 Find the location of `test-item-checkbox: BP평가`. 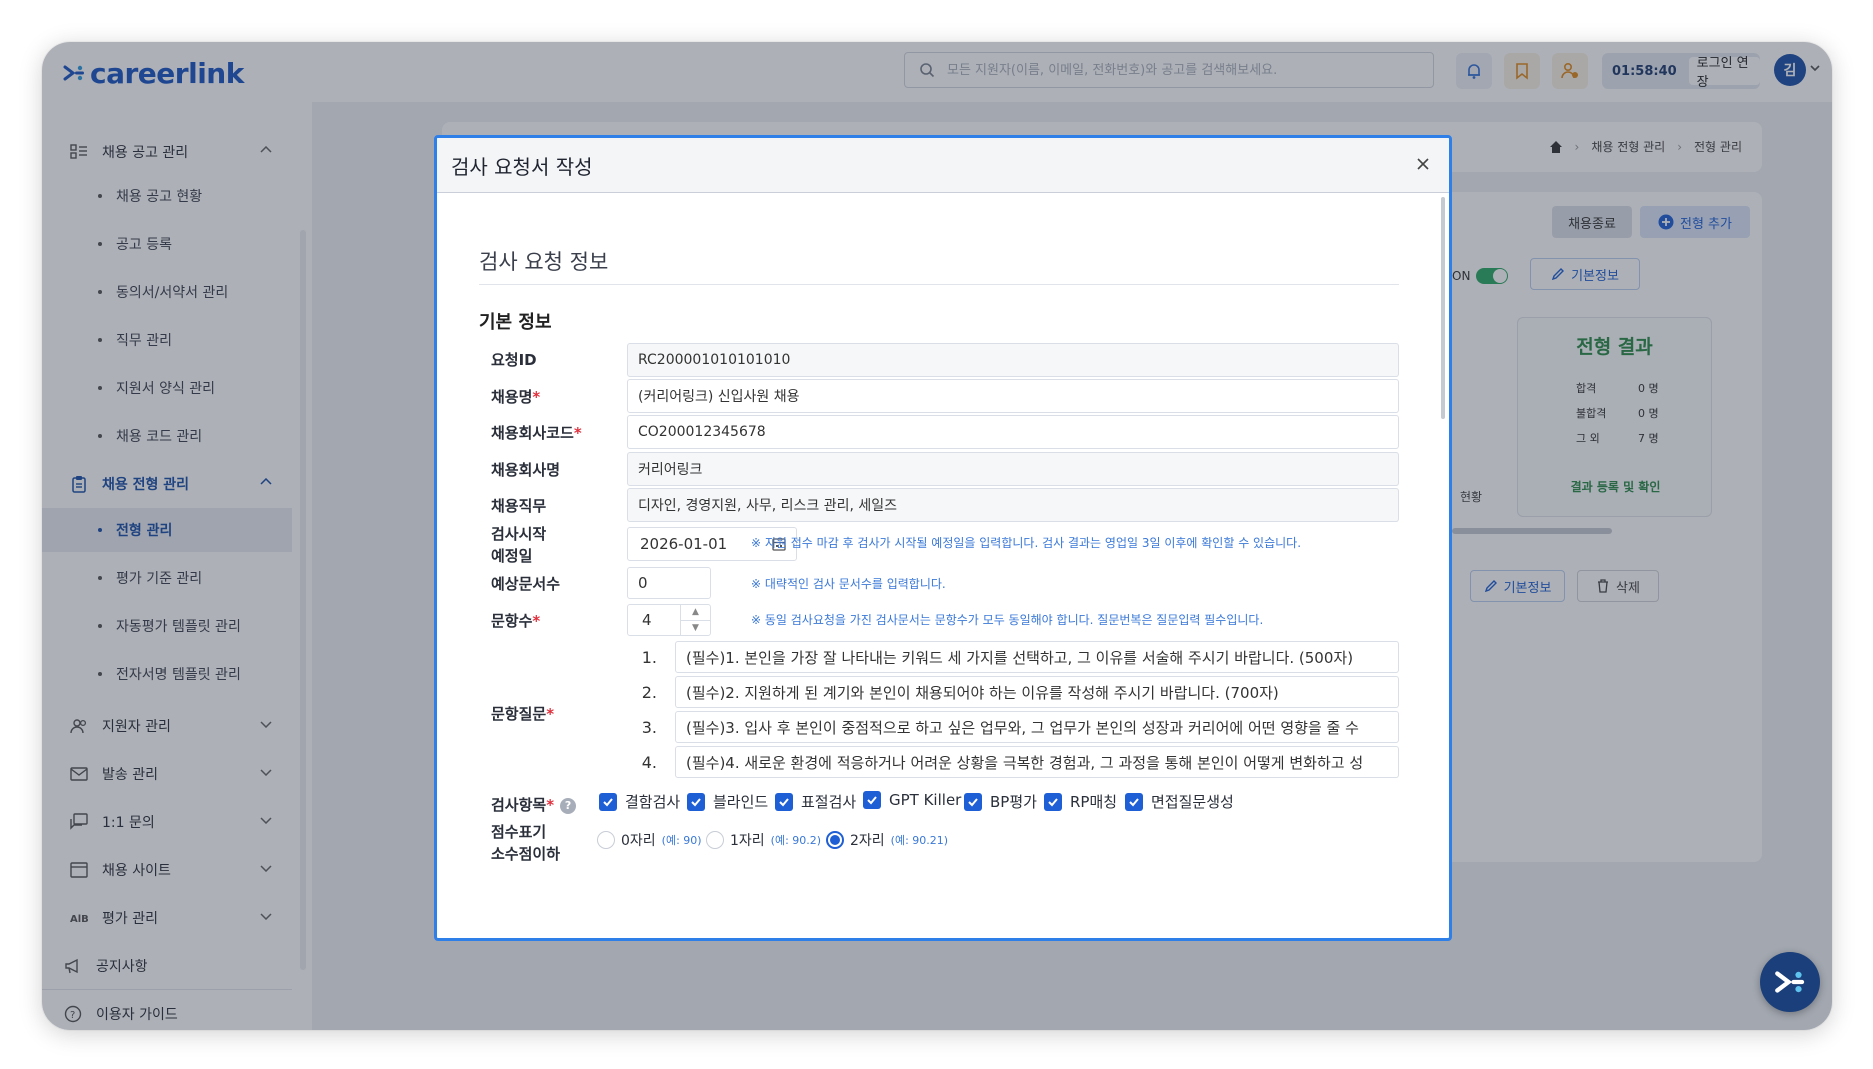

test-item-checkbox: BP평가 is located at coordinates (1000, 801).